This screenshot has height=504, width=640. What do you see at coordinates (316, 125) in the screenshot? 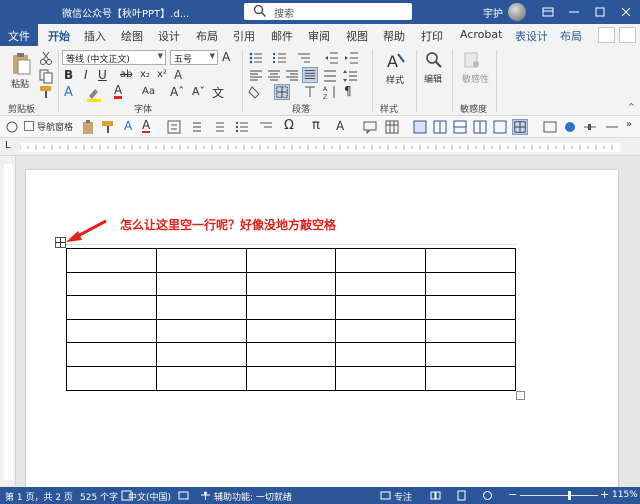
I see `equation-icon: π` at bounding box center [316, 125].